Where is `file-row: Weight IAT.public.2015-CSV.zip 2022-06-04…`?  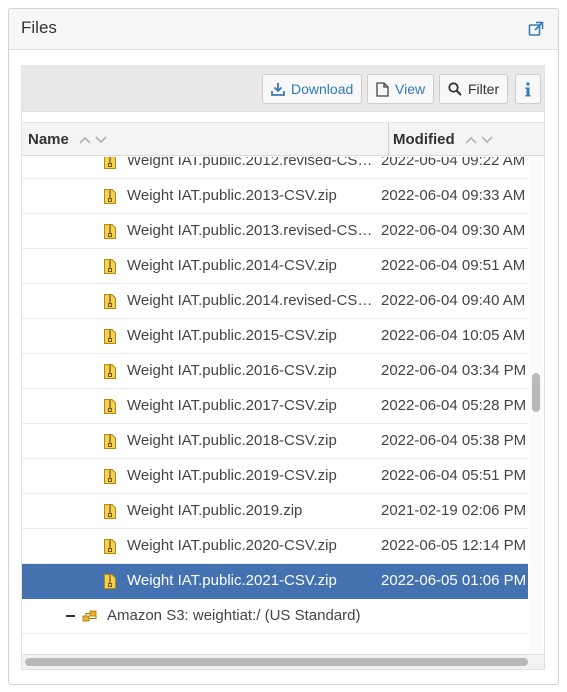
file-row: Weight IAT.public.2015-CSV.zip 2022-06-04… is located at coordinates (275, 336).